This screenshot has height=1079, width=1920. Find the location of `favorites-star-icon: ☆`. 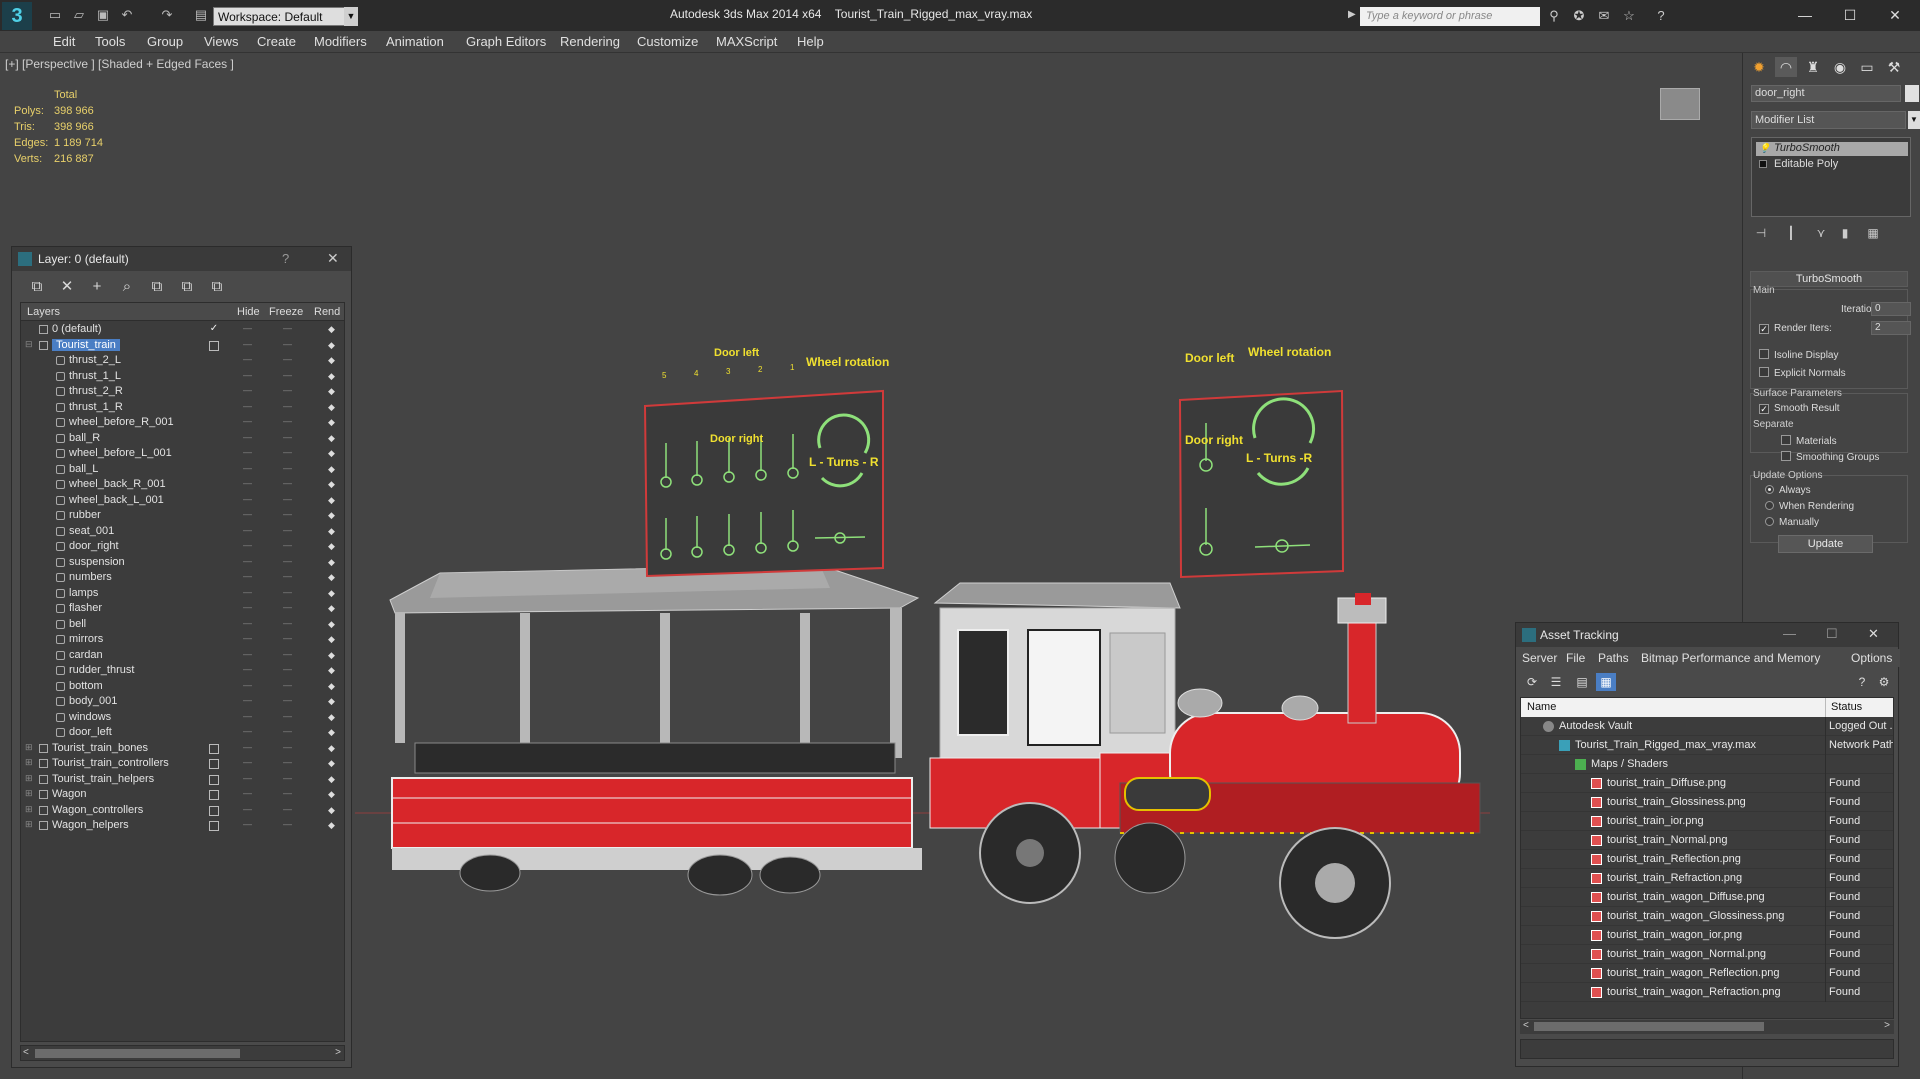

favorites-star-icon: ☆ is located at coordinates (1629, 16).